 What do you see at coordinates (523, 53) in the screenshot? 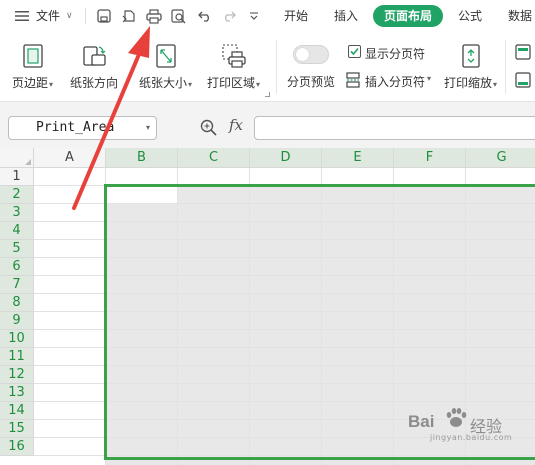
I see `print-titles-icon` at bounding box center [523, 53].